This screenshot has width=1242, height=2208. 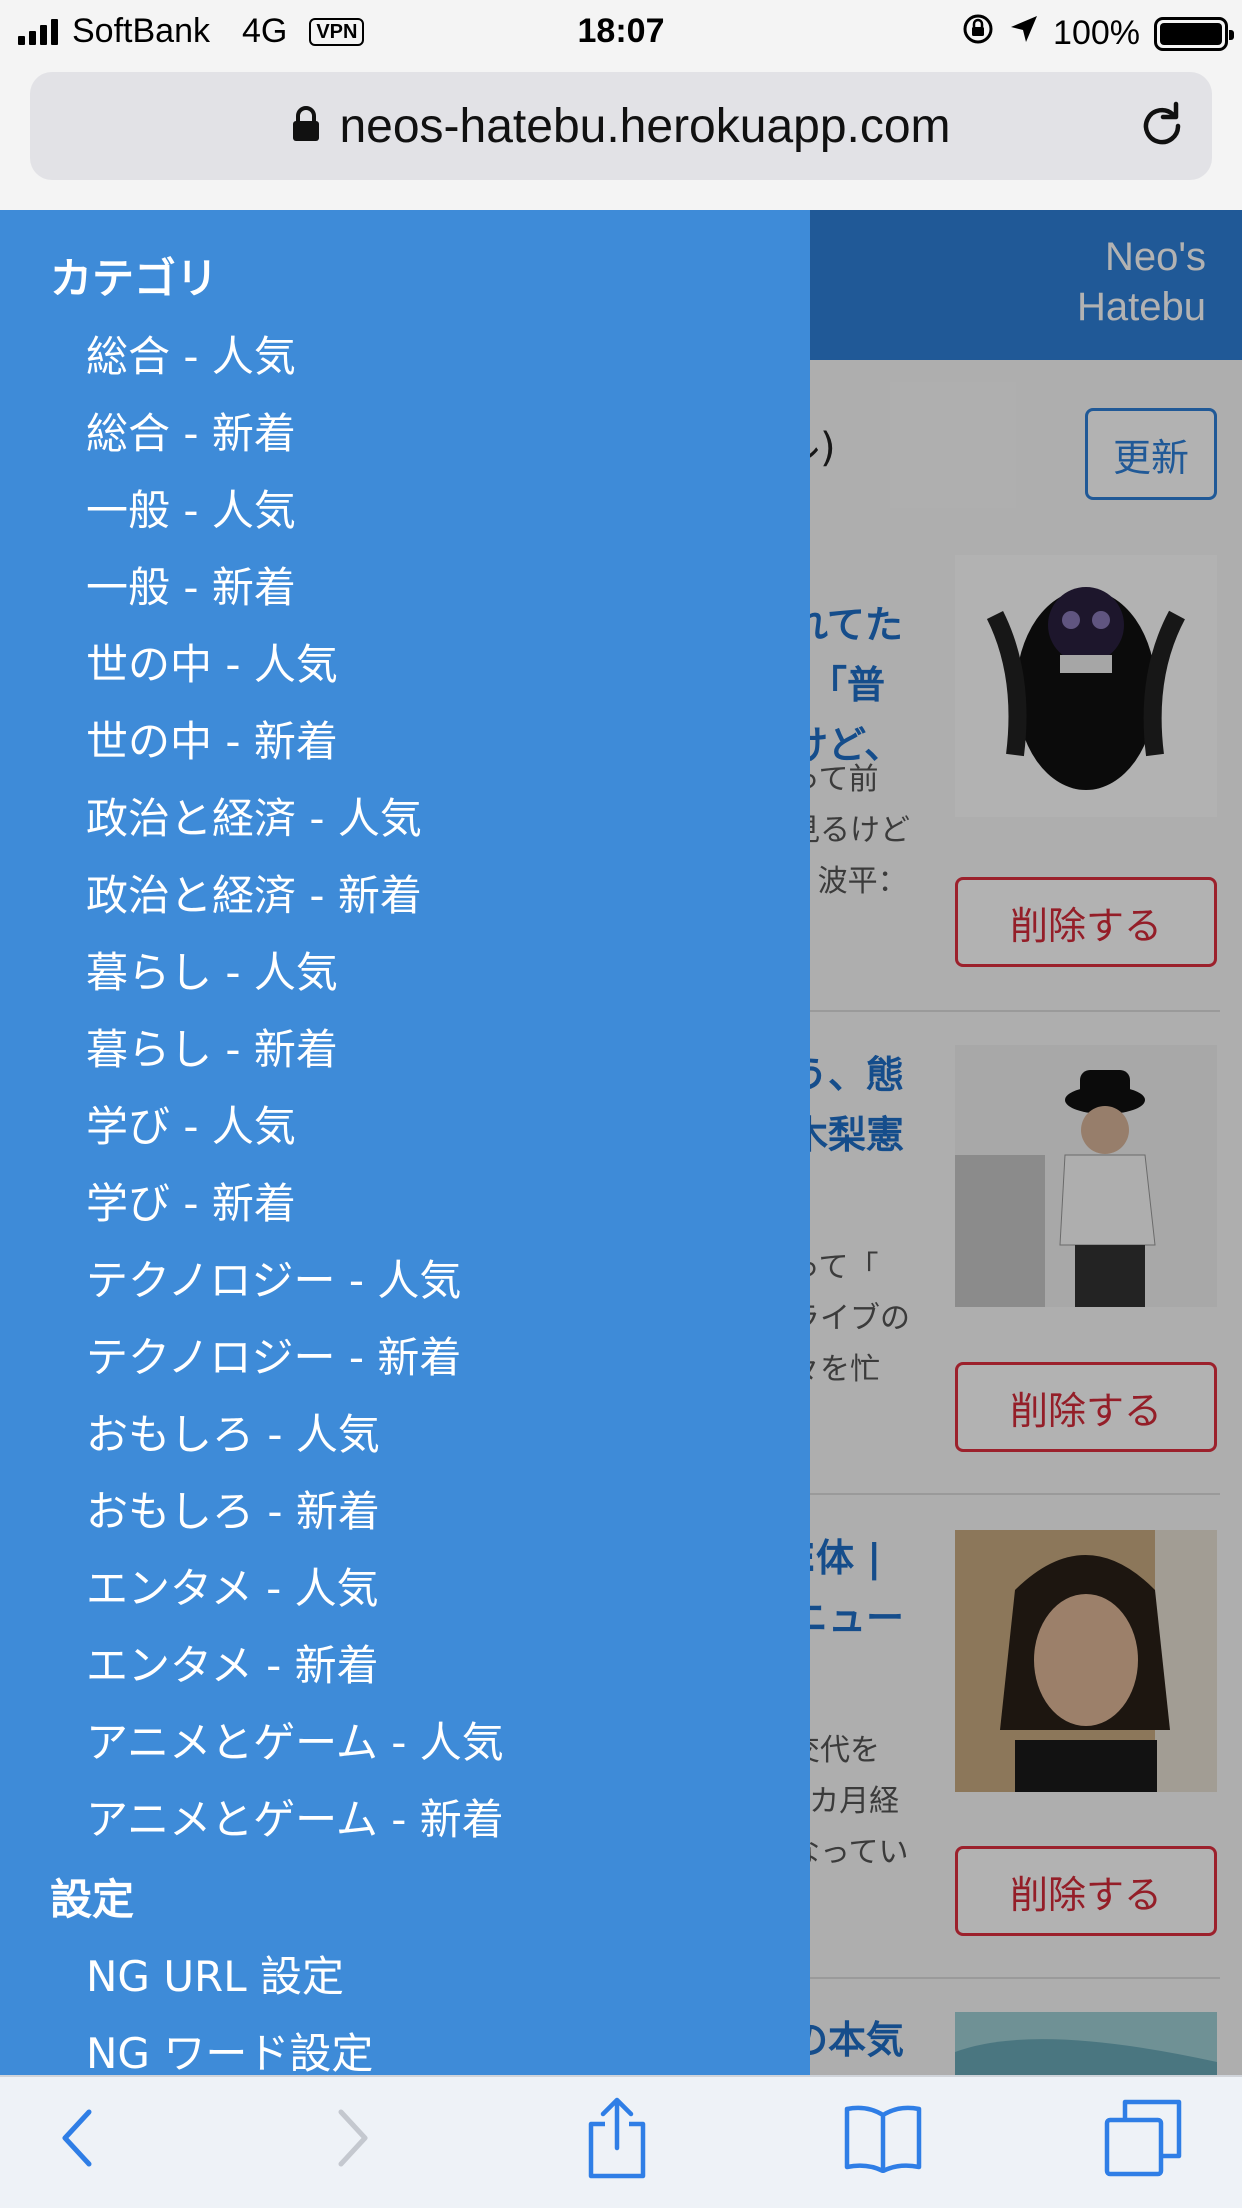 I want to click on browser-toolbar, so click(x=621, y=2141).